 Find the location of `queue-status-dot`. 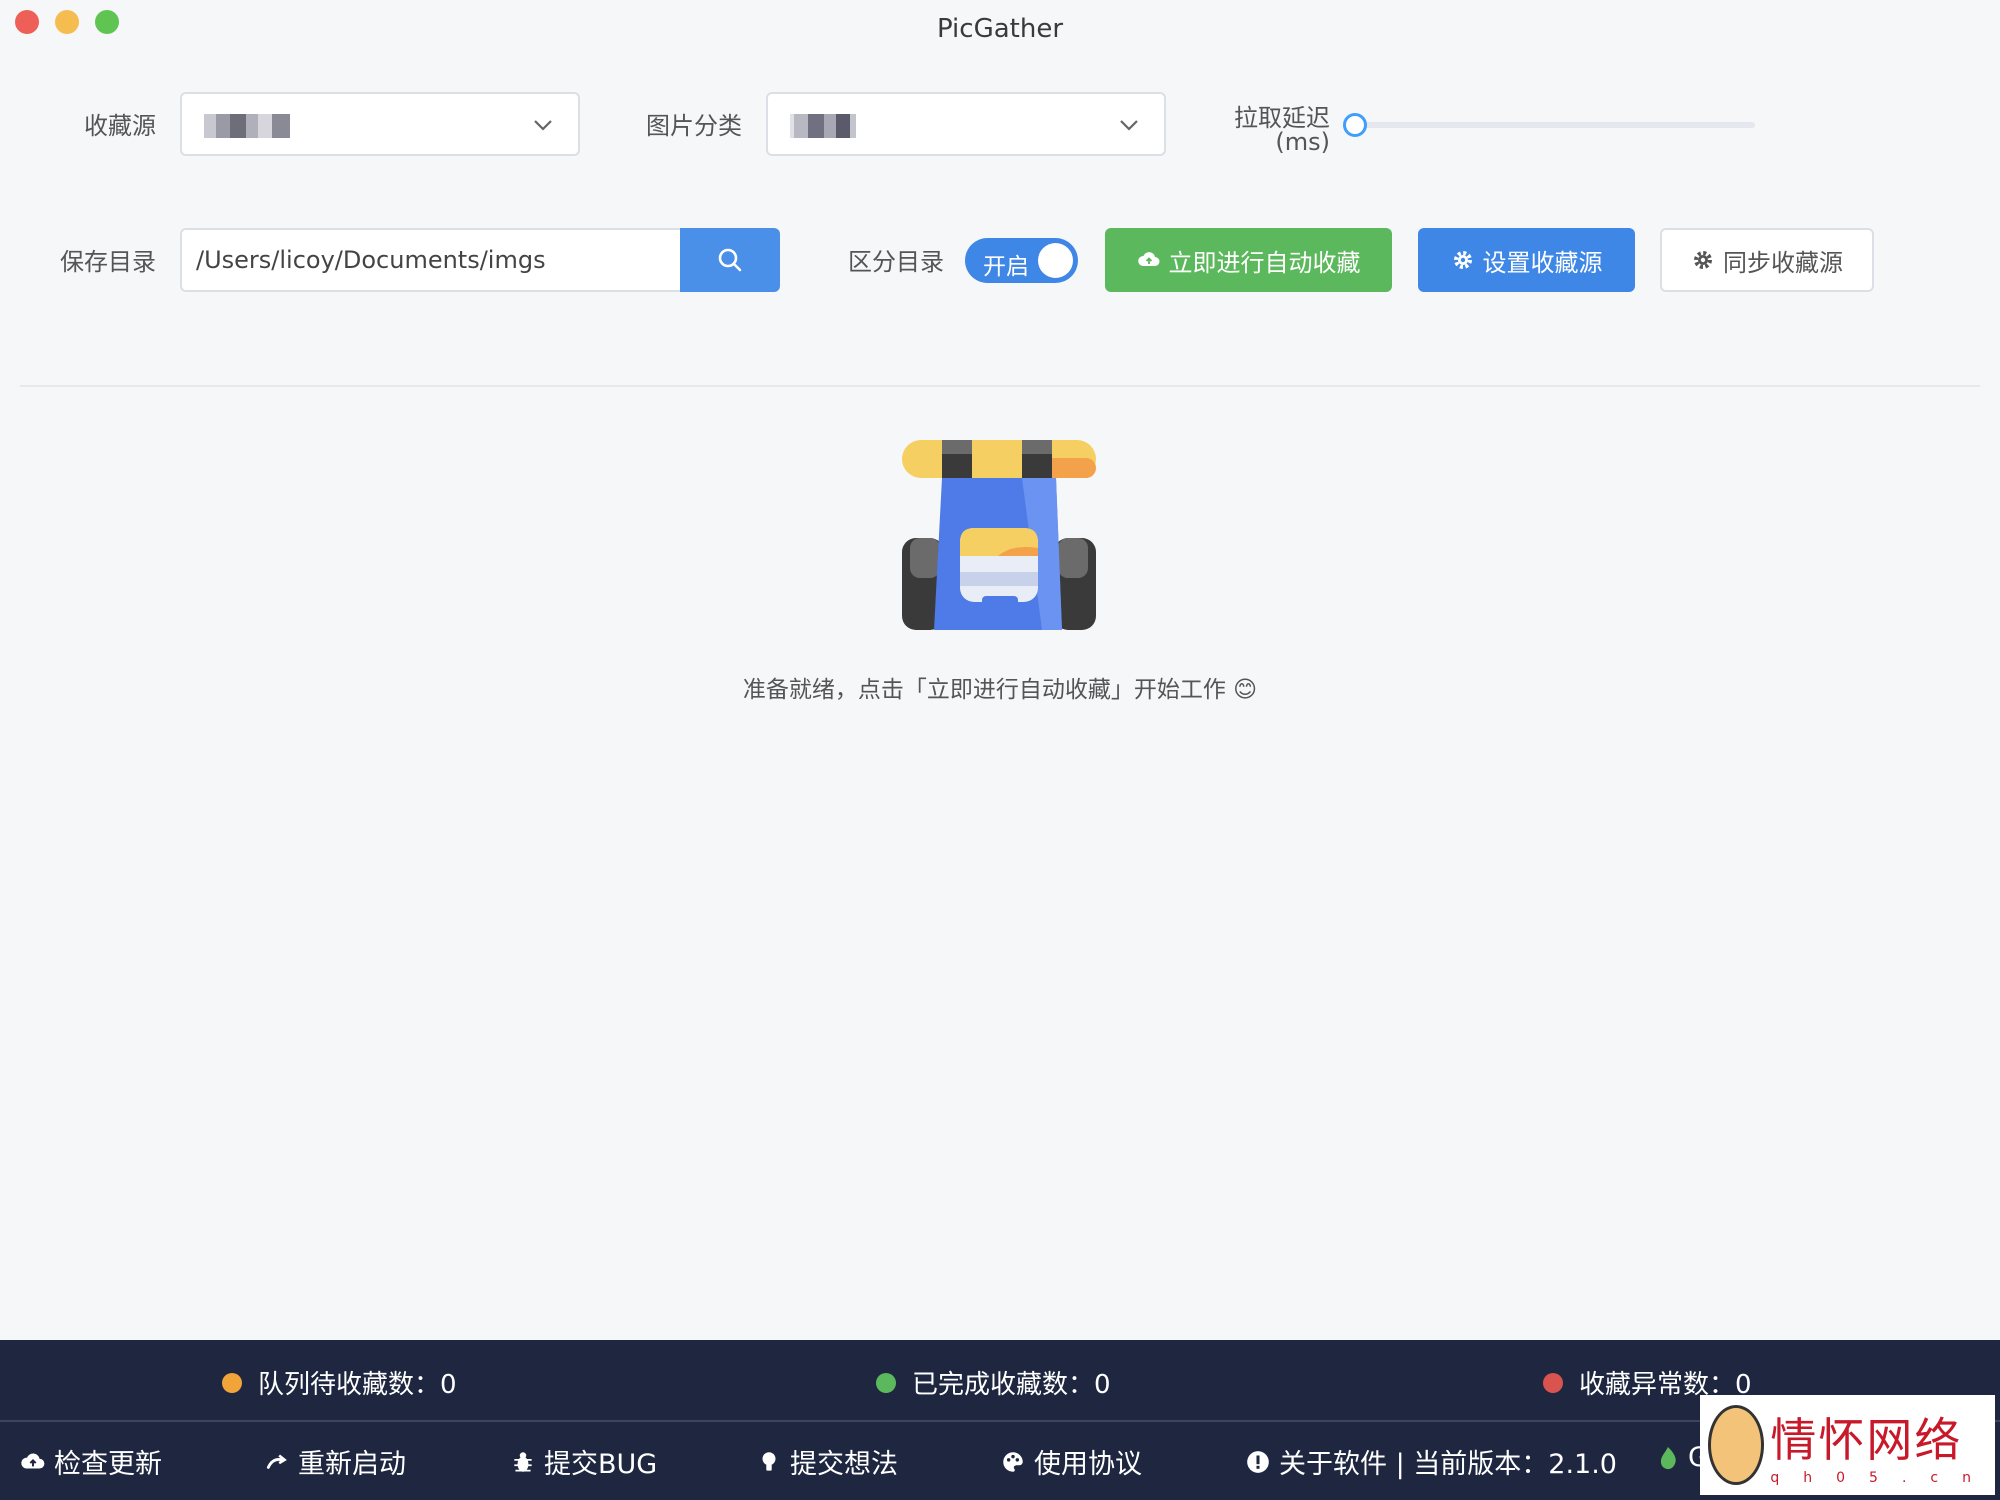

queue-status-dot is located at coordinates (232, 1382).